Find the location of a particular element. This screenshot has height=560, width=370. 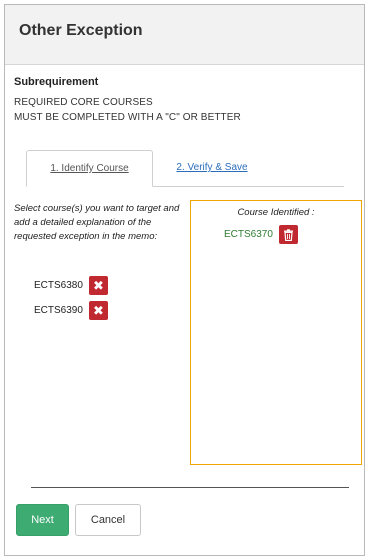

step-tabs: 1. Identify Course 2. Verify & Save is located at coordinates (185, 168).